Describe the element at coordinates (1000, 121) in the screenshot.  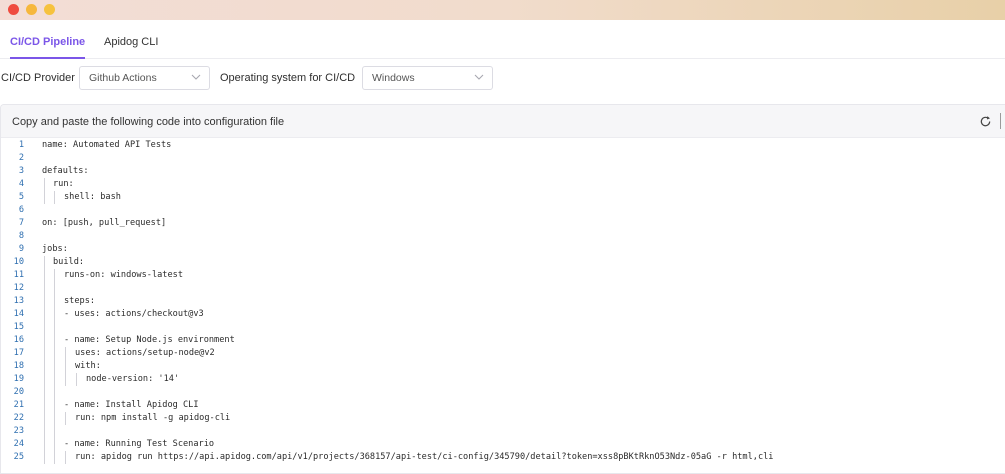
I see `panel-edge-divider` at that location.